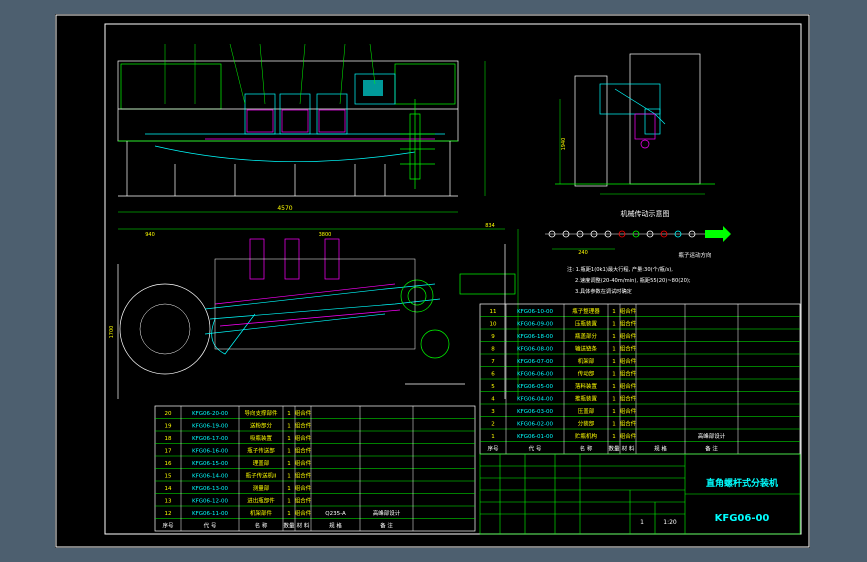 The image size is (867, 562). What do you see at coordinates (210, 477) in the screenshot?
I see `row-code: KFG06-14-00` at bounding box center [210, 477].